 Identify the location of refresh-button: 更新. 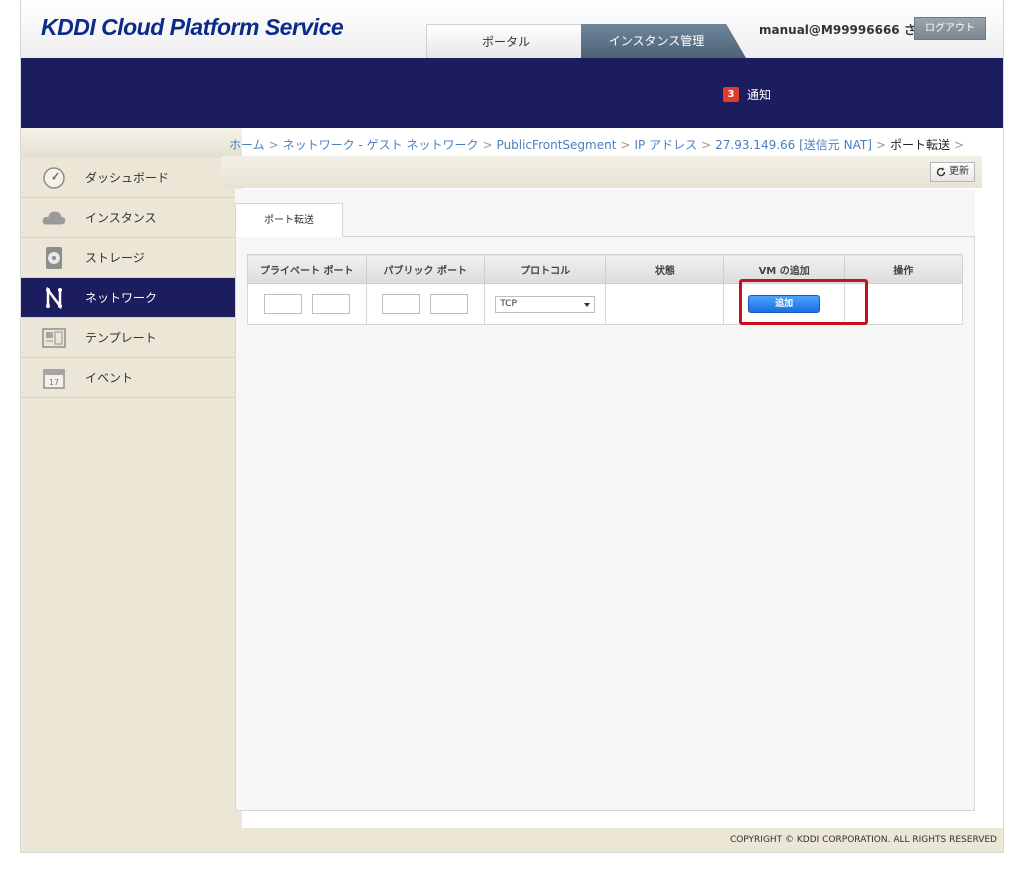
(952, 172).